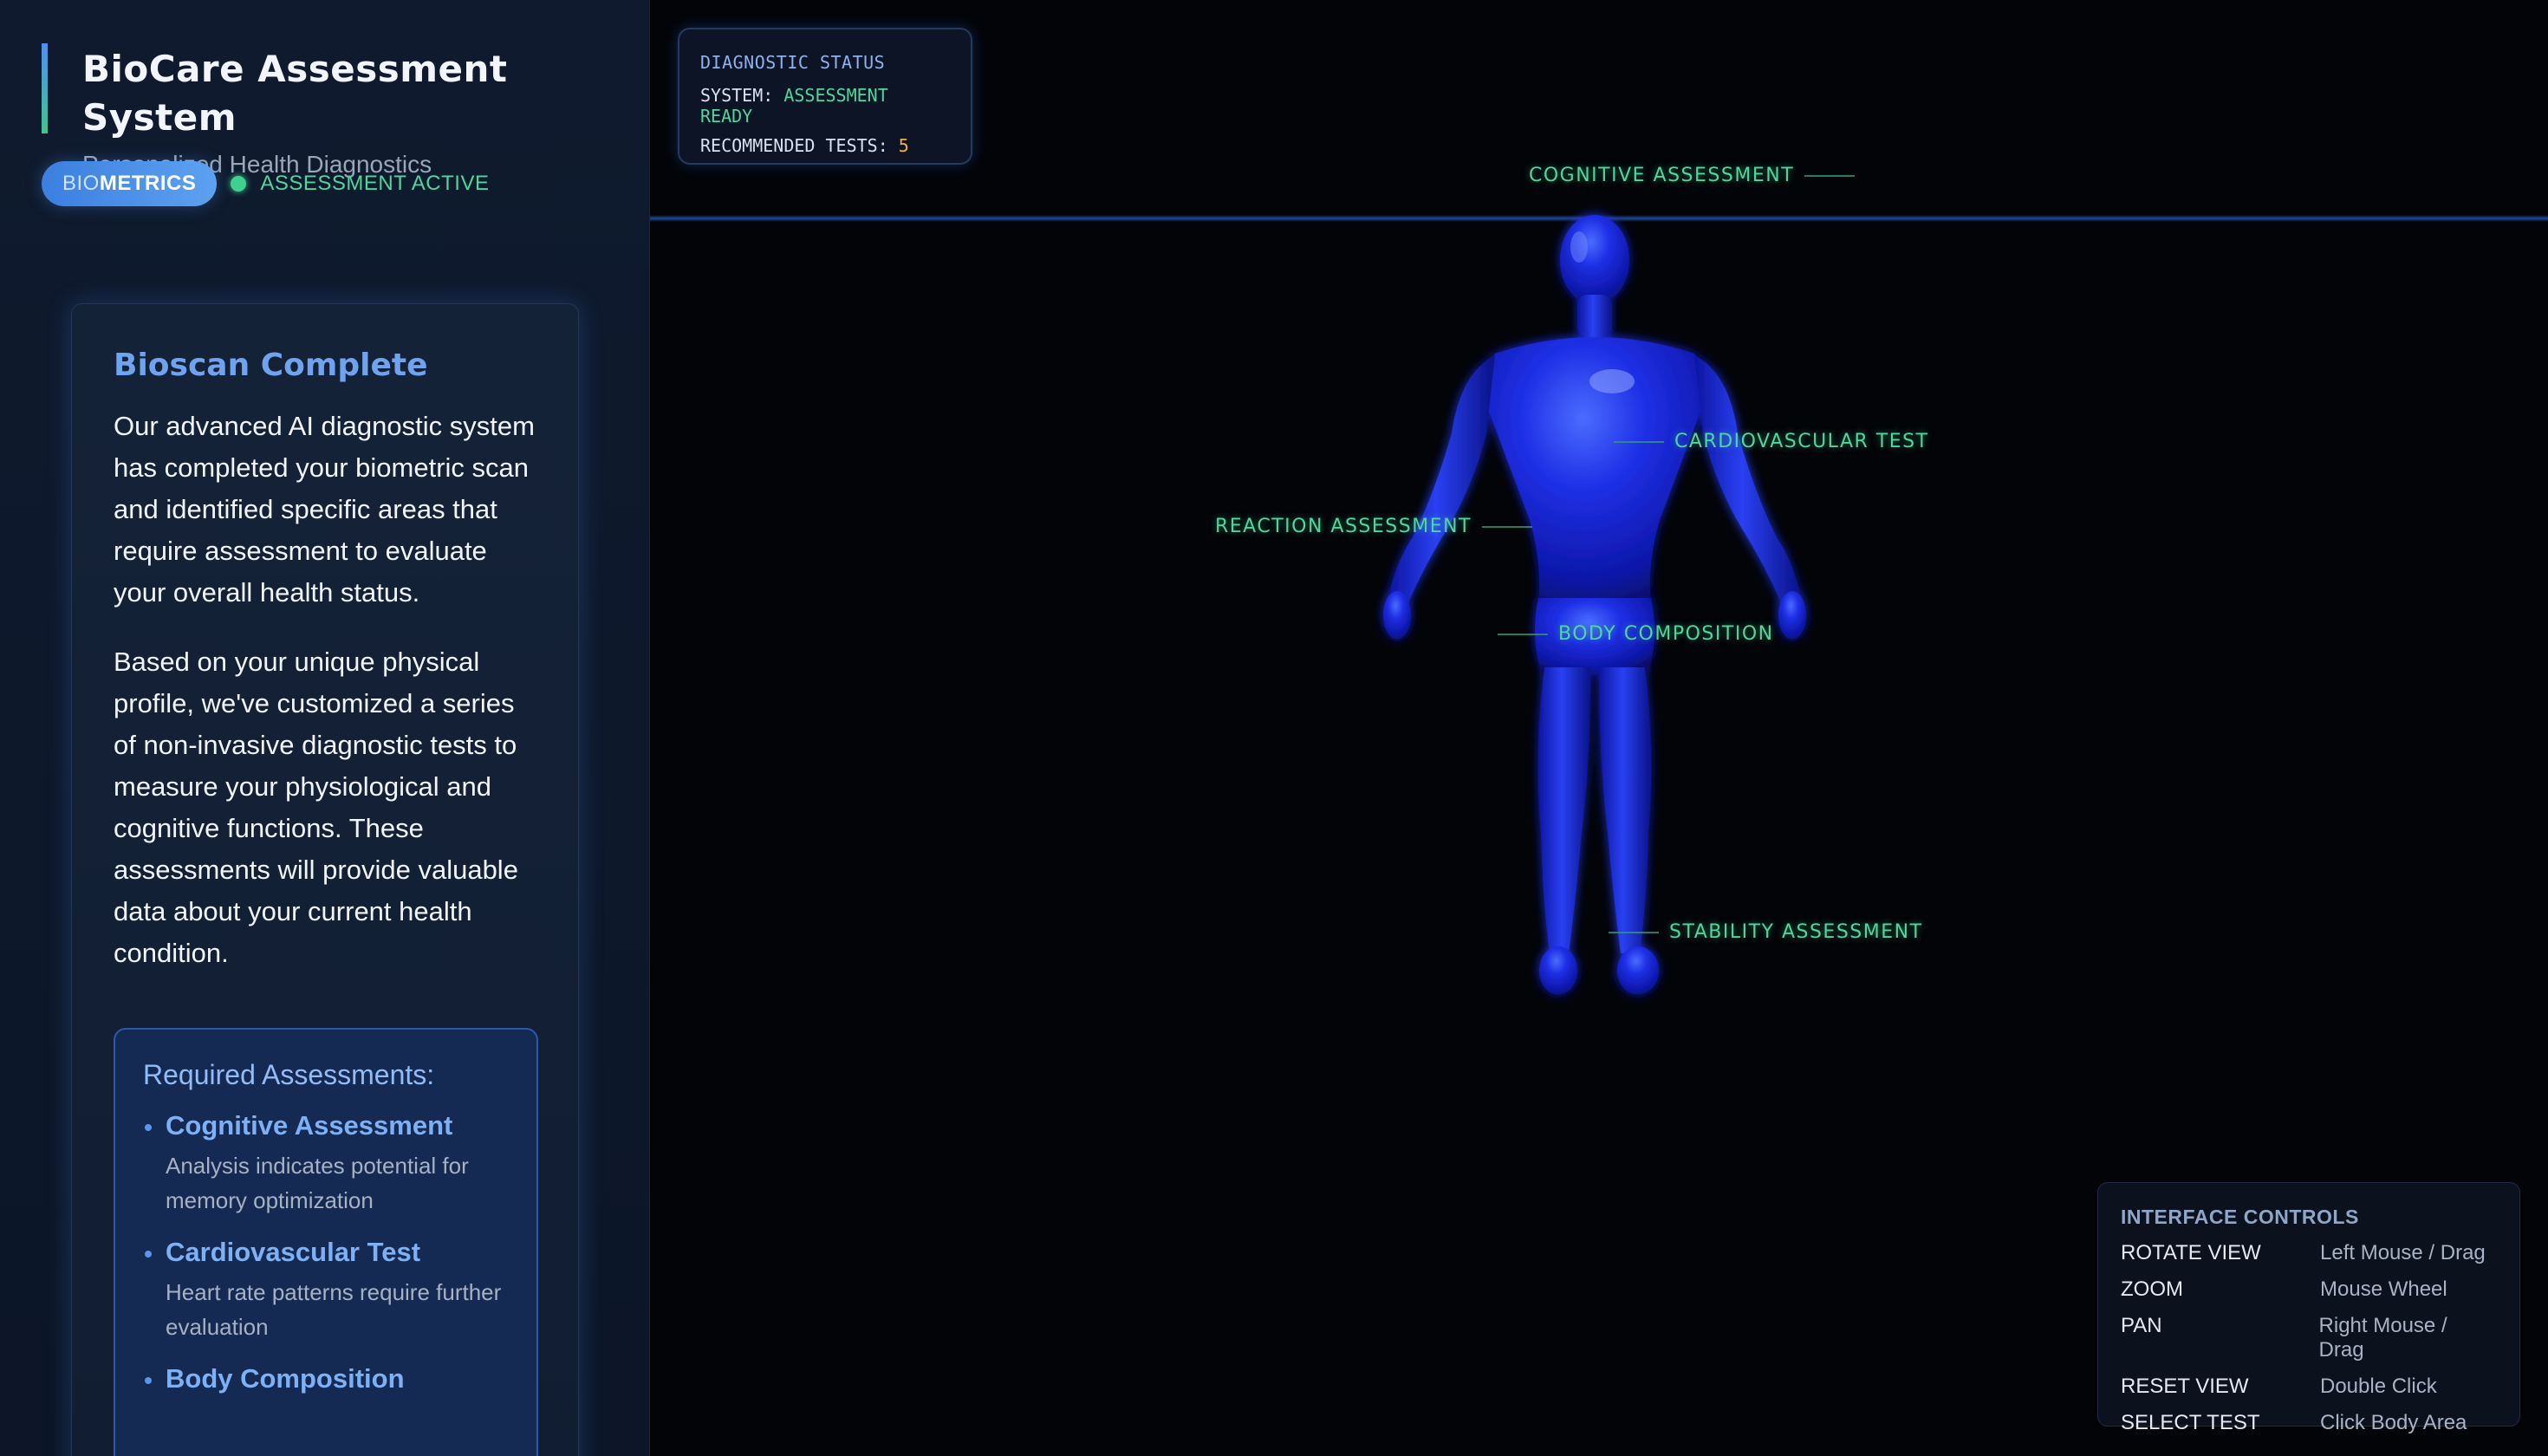 Image resolution: width=2548 pixels, height=1456 pixels. I want to click on card-title: Bioscan Complete, so click(271, 365).